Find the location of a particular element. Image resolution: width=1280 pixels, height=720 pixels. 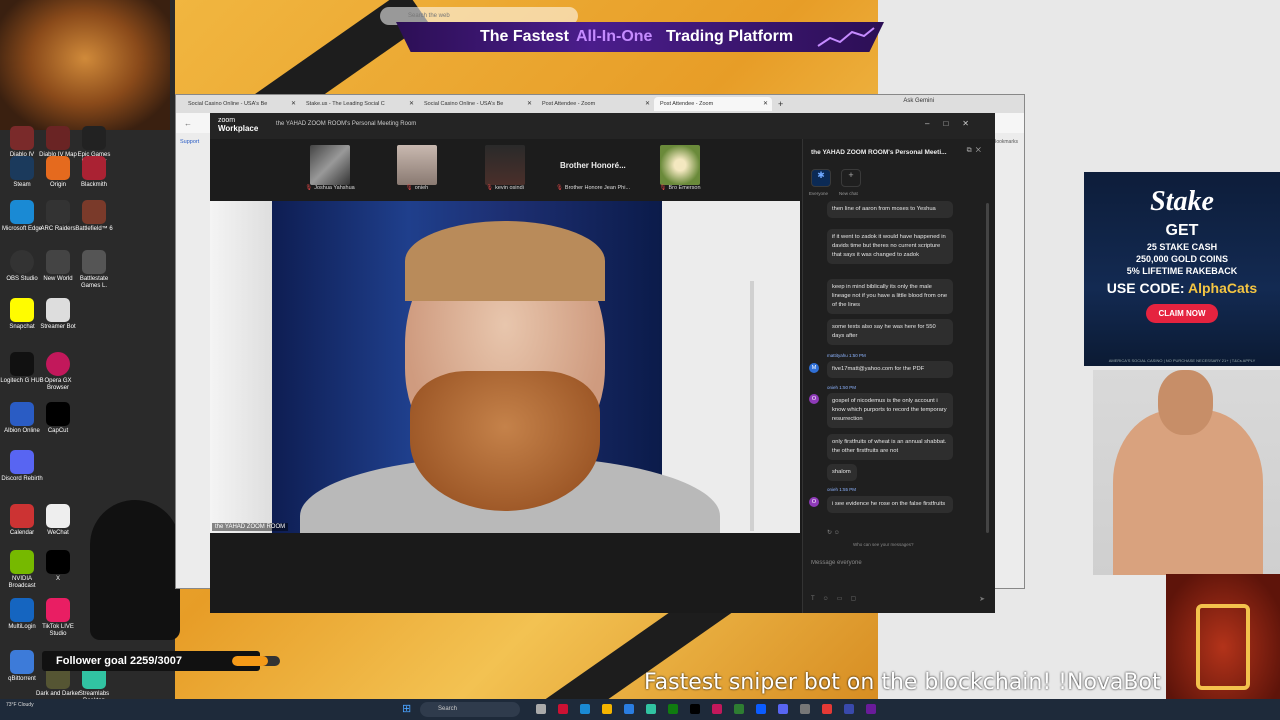

chat-compose: T☺▭▢ ➤ is located at coordinates (899, 580).